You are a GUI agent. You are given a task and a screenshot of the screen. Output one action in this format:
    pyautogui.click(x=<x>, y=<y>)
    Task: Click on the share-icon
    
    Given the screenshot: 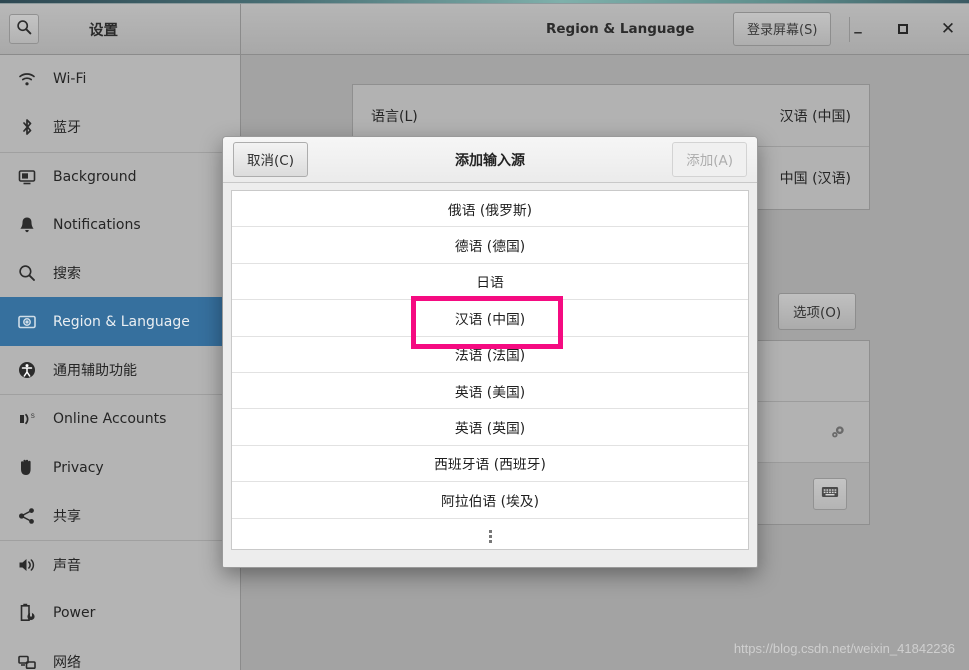 What is the action you would take?
    pyautogui.click(x=27, y=516)
    